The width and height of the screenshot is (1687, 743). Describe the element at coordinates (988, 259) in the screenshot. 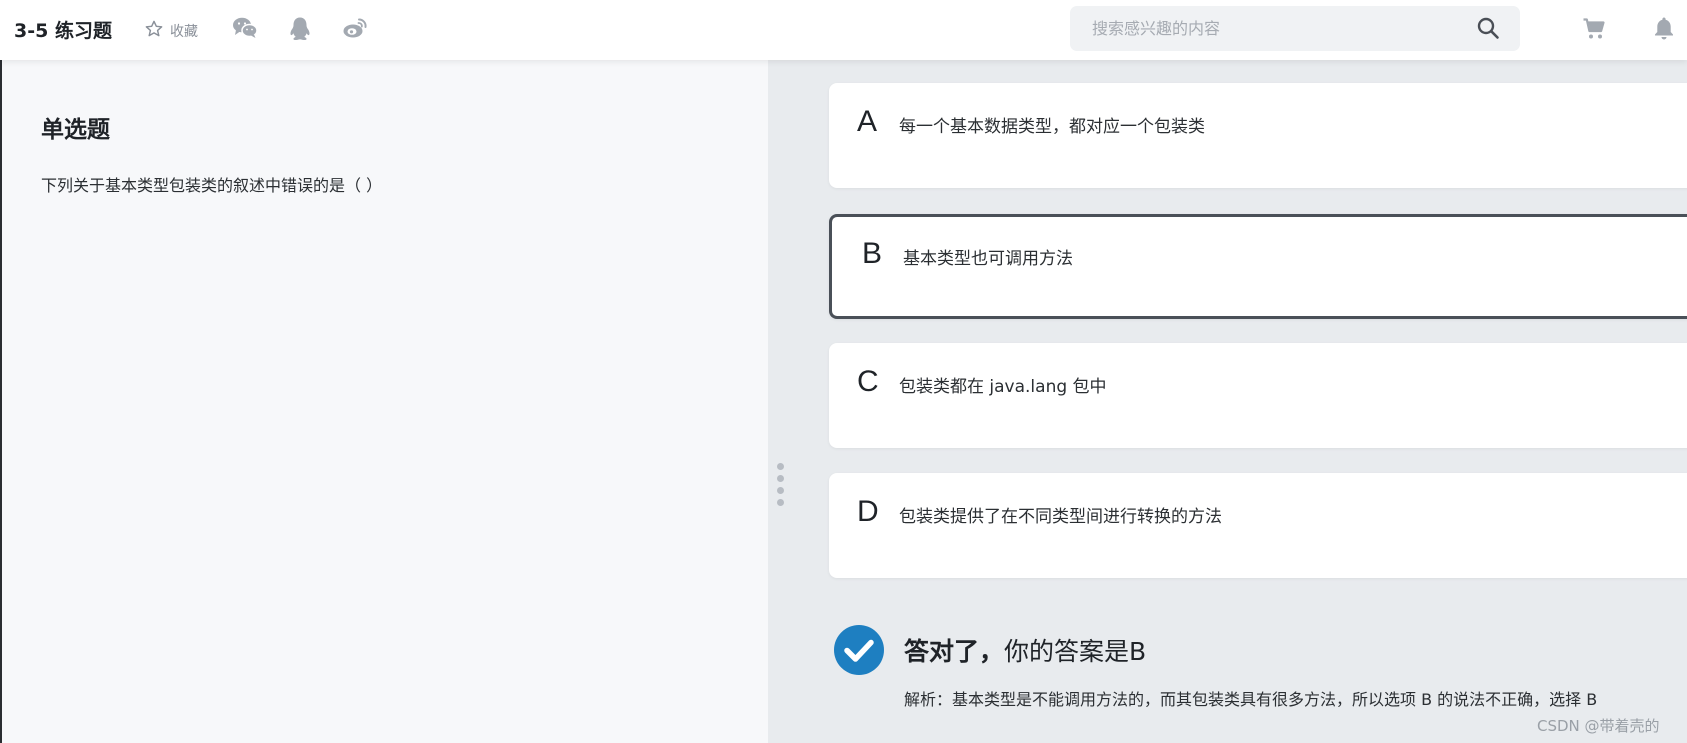

I see `option-text: 基本类型也可调用方法` at that location.